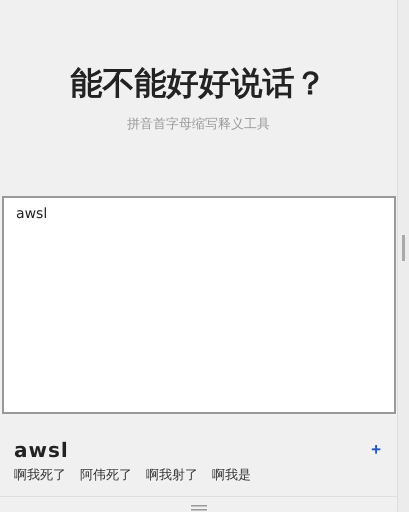 This screenshot has width=409, height=512. Describe the element at coordinates (40, 475) in the screenshot. I see `meaning-item: 啊我死了` at that location.